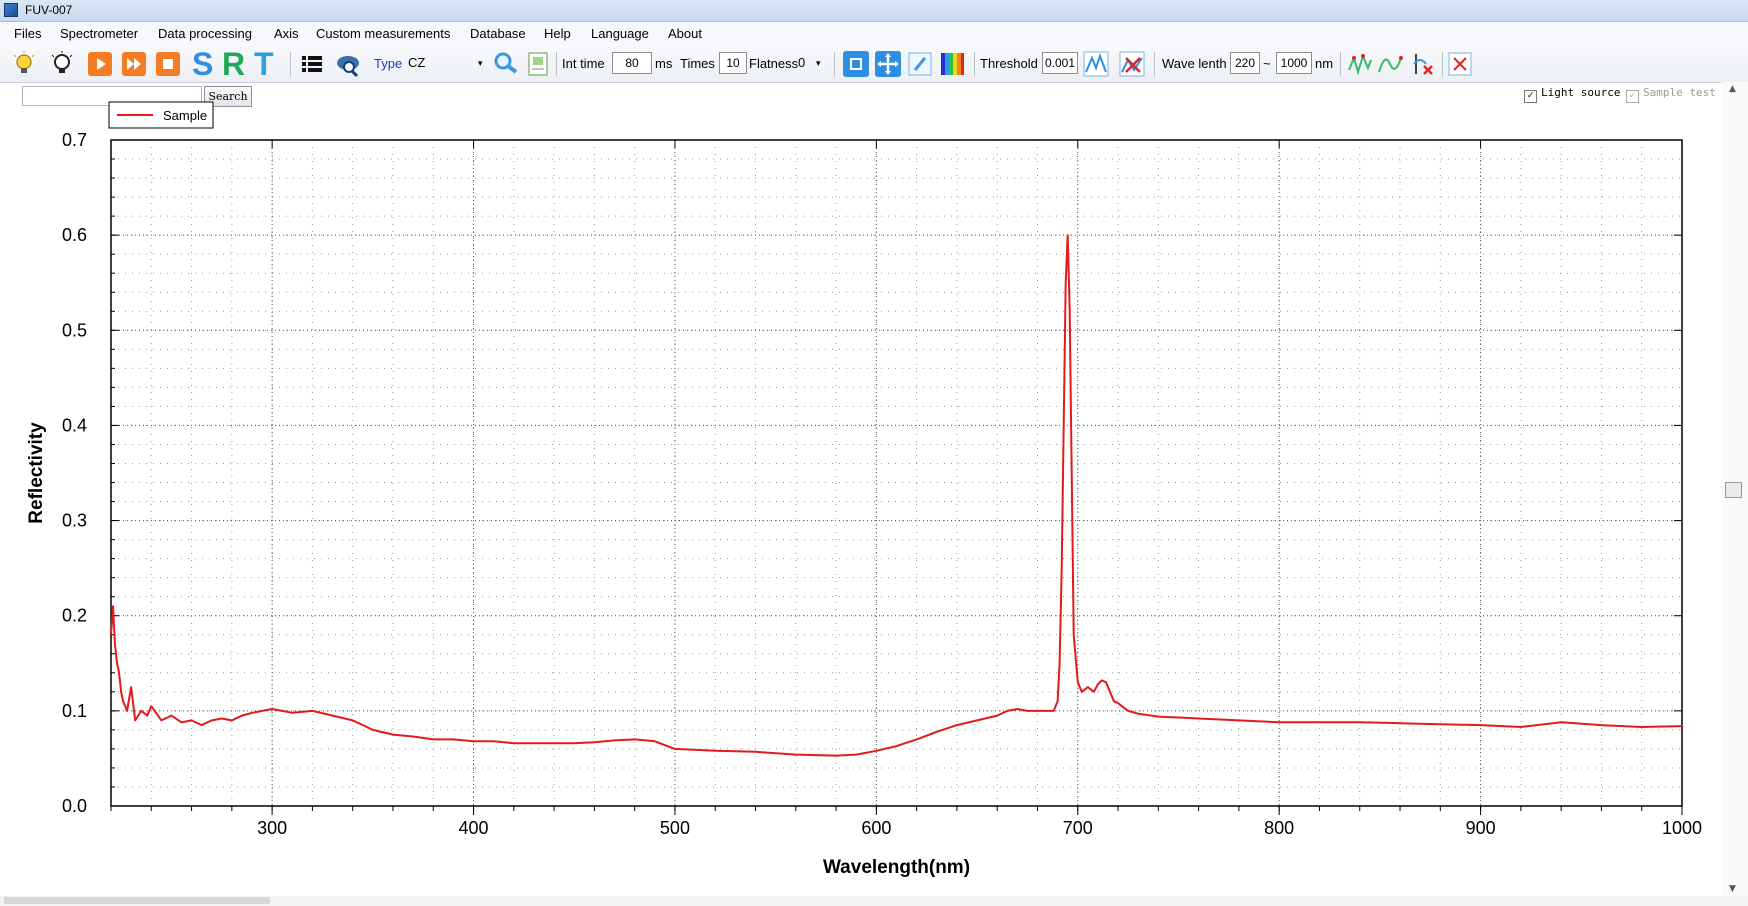  I want to click on y-tick-label: 0.7, so click(74, 140).